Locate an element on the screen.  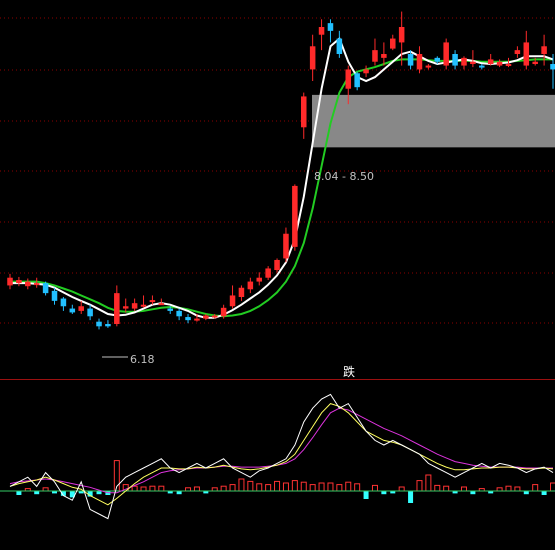
low-price-label: 6.18 is located at coordinates (142, 359).